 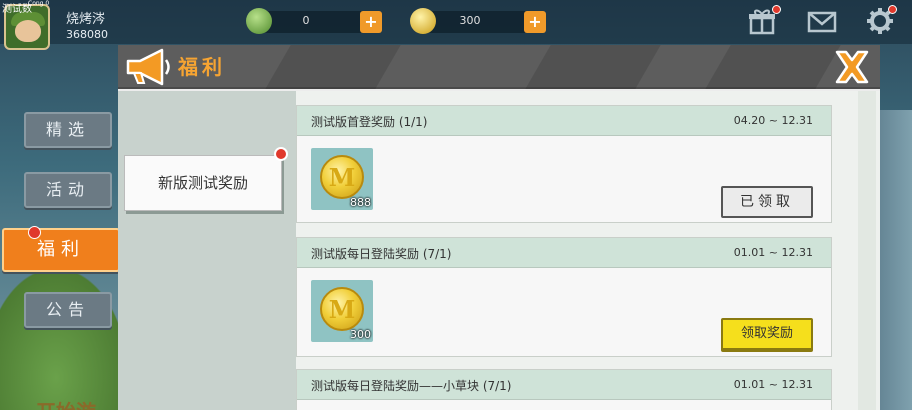 What do you see at coordinates (371, 22) in the screenshot?
I see `add-gem-button: +` at bounding box center [371, 22].